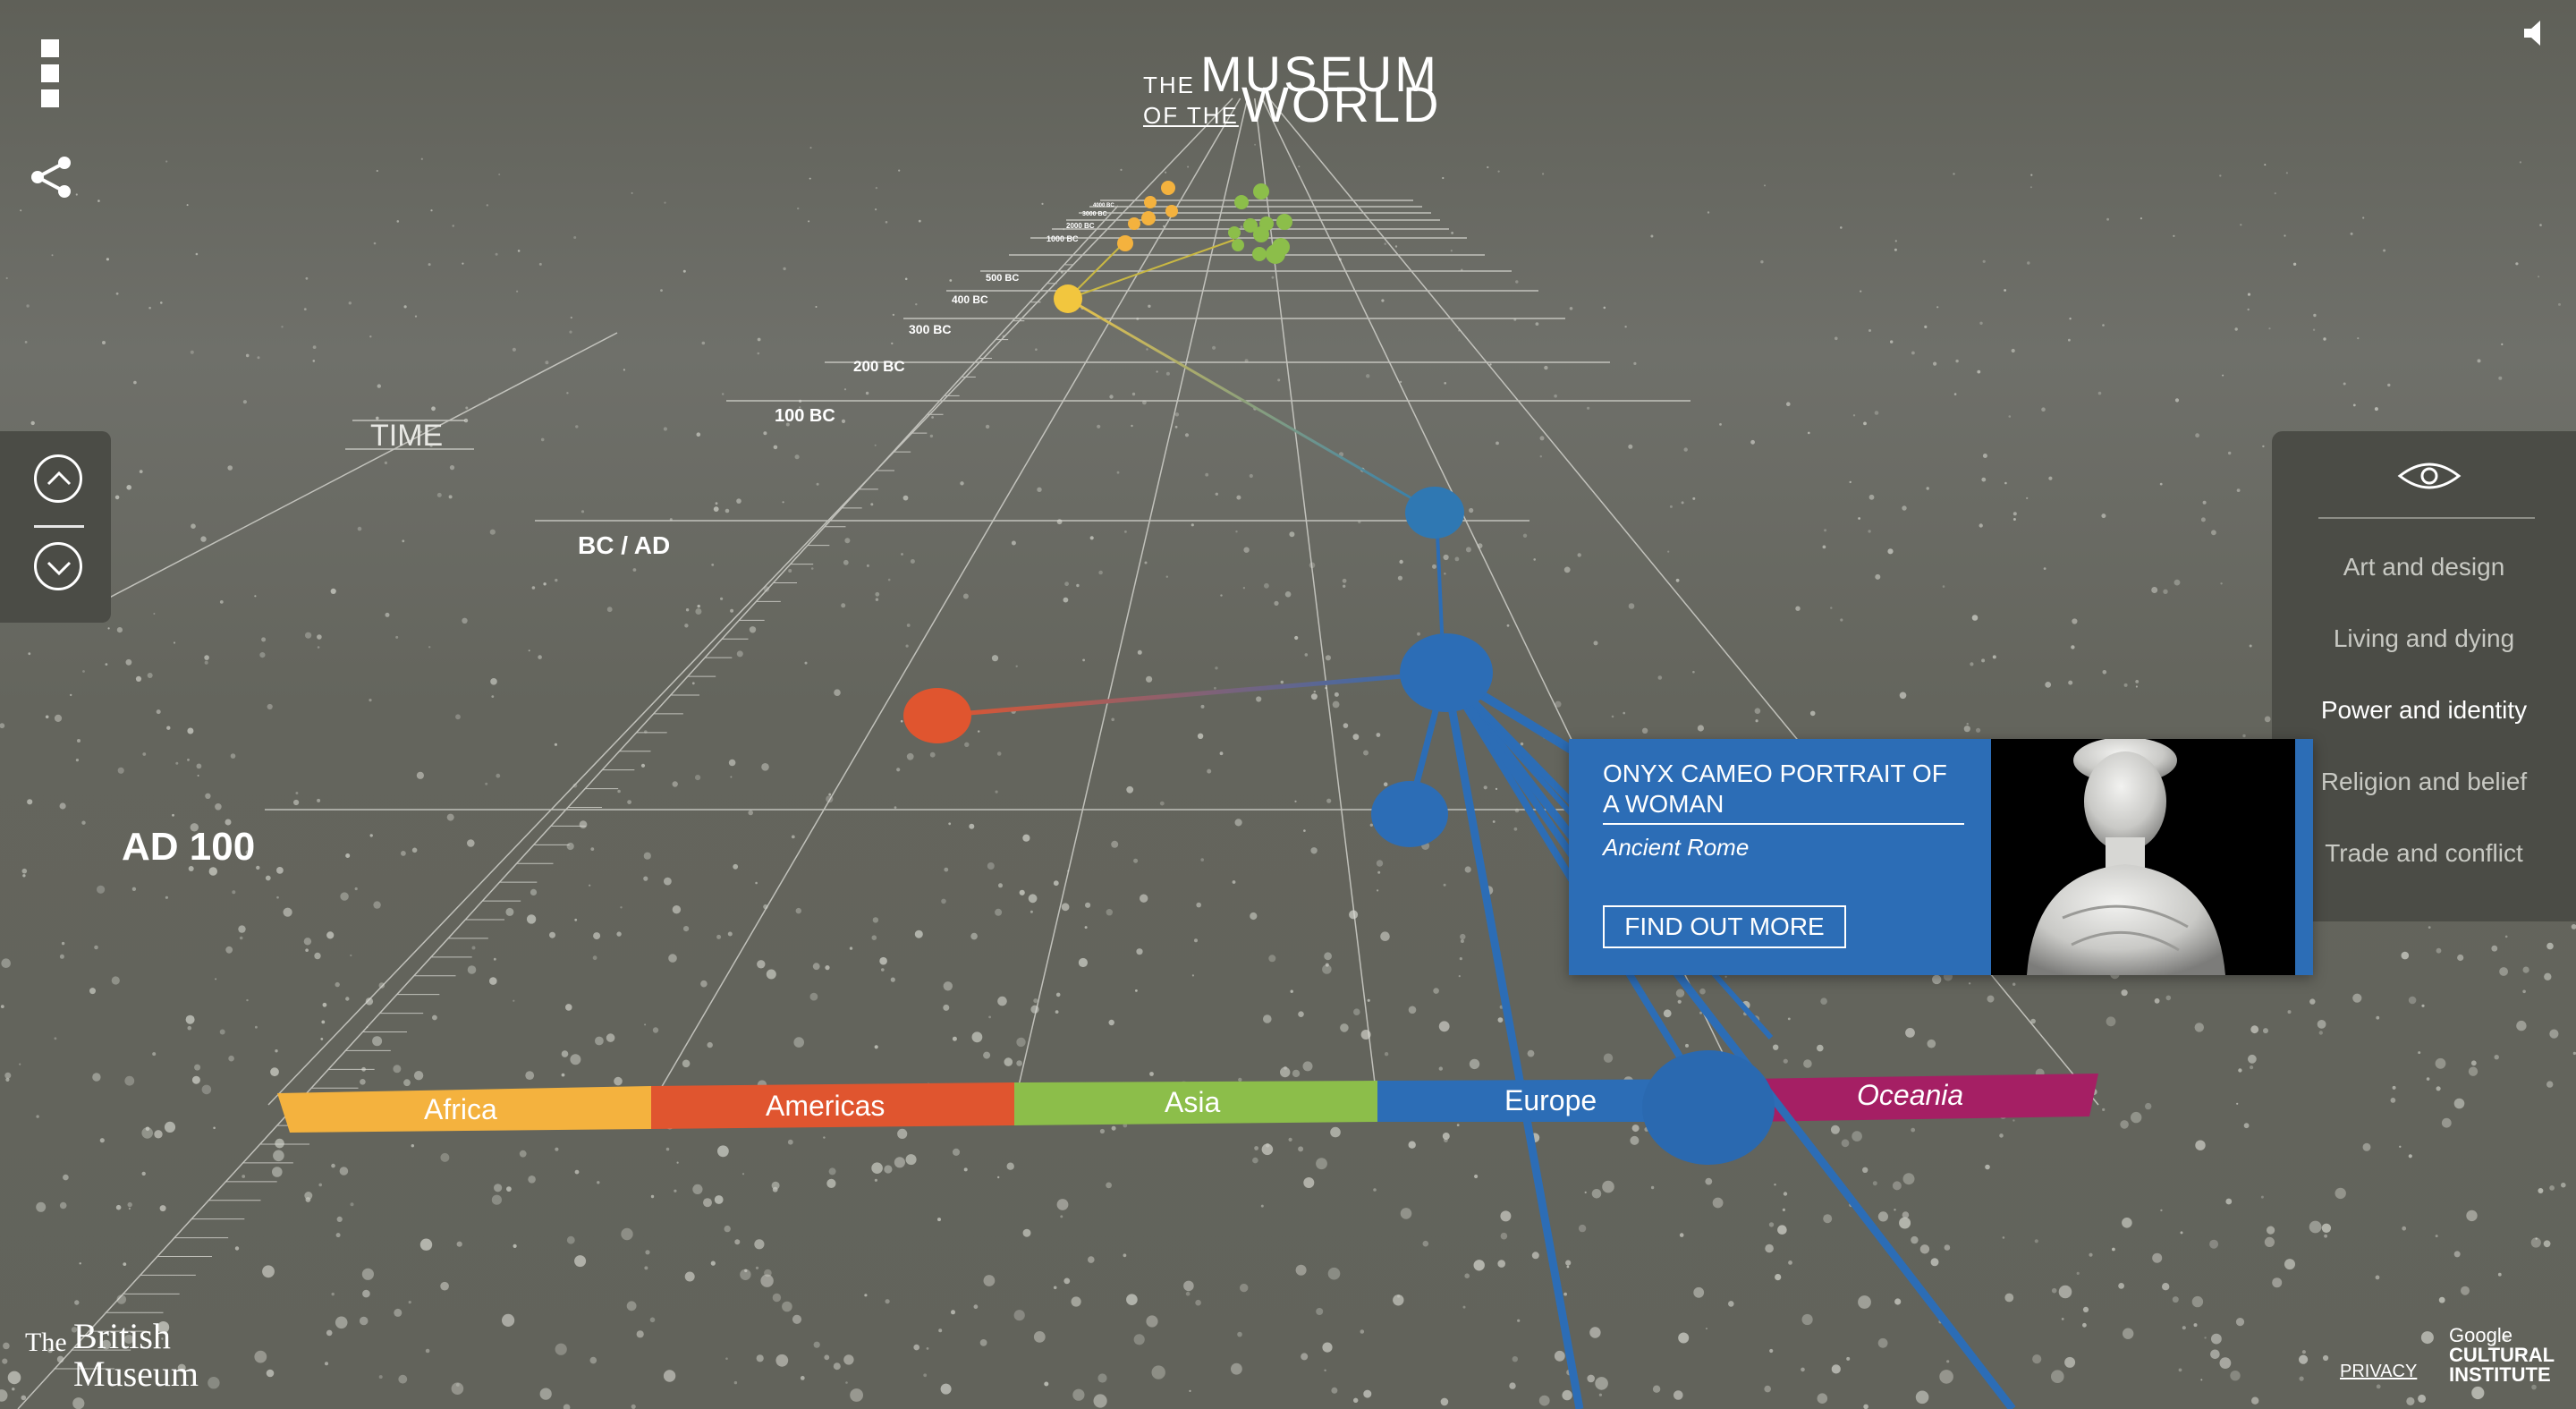 The image size is (2576, 1409). What do you see at coordinates (123, 1355) in the screenshot?
I see `british-museum-logo: The British Museum` at bounding box center [123, 1355].